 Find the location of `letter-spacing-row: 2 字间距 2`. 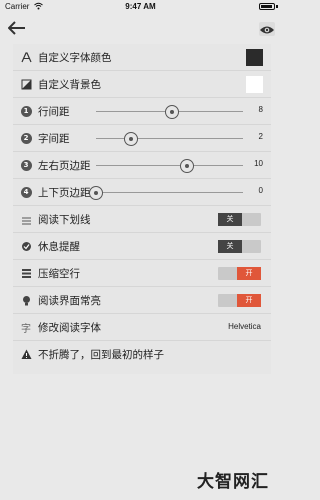

letter-spacing-row: 2 字间距 2 is located at coordinates (142, 138).